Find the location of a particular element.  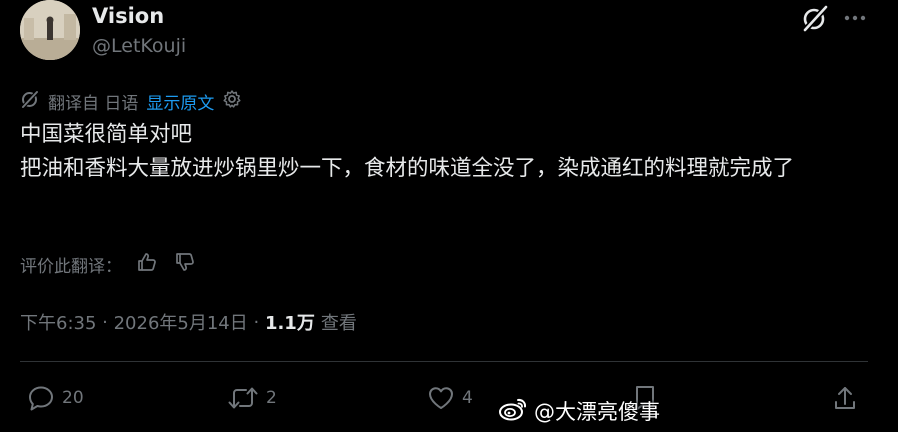

share-button is located at coordinates (845, 398).